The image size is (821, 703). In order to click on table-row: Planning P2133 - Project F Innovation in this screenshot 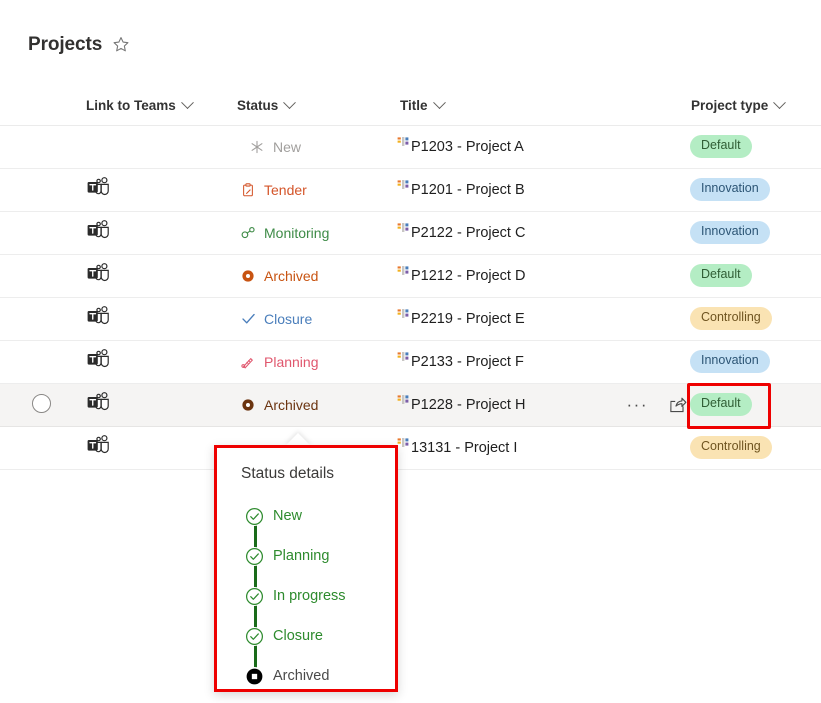, I will do `click(410, 362)`.